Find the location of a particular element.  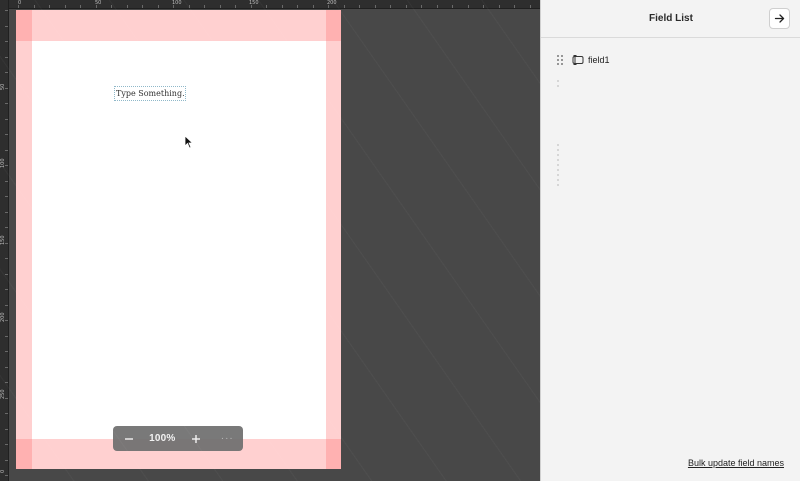

more-options-button: ··· is located at coordinates (227, 439).